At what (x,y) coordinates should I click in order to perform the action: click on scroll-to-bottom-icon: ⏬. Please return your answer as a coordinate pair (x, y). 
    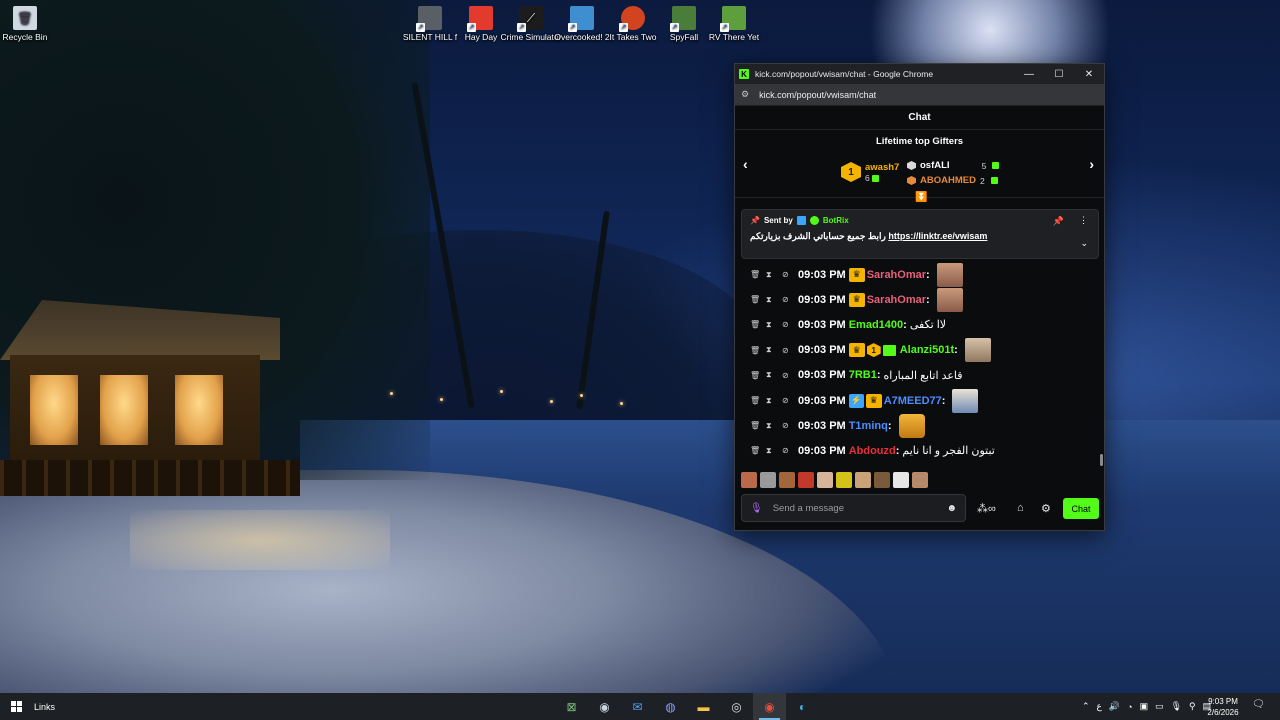
    Looking at the image, I should click on (921, 197).